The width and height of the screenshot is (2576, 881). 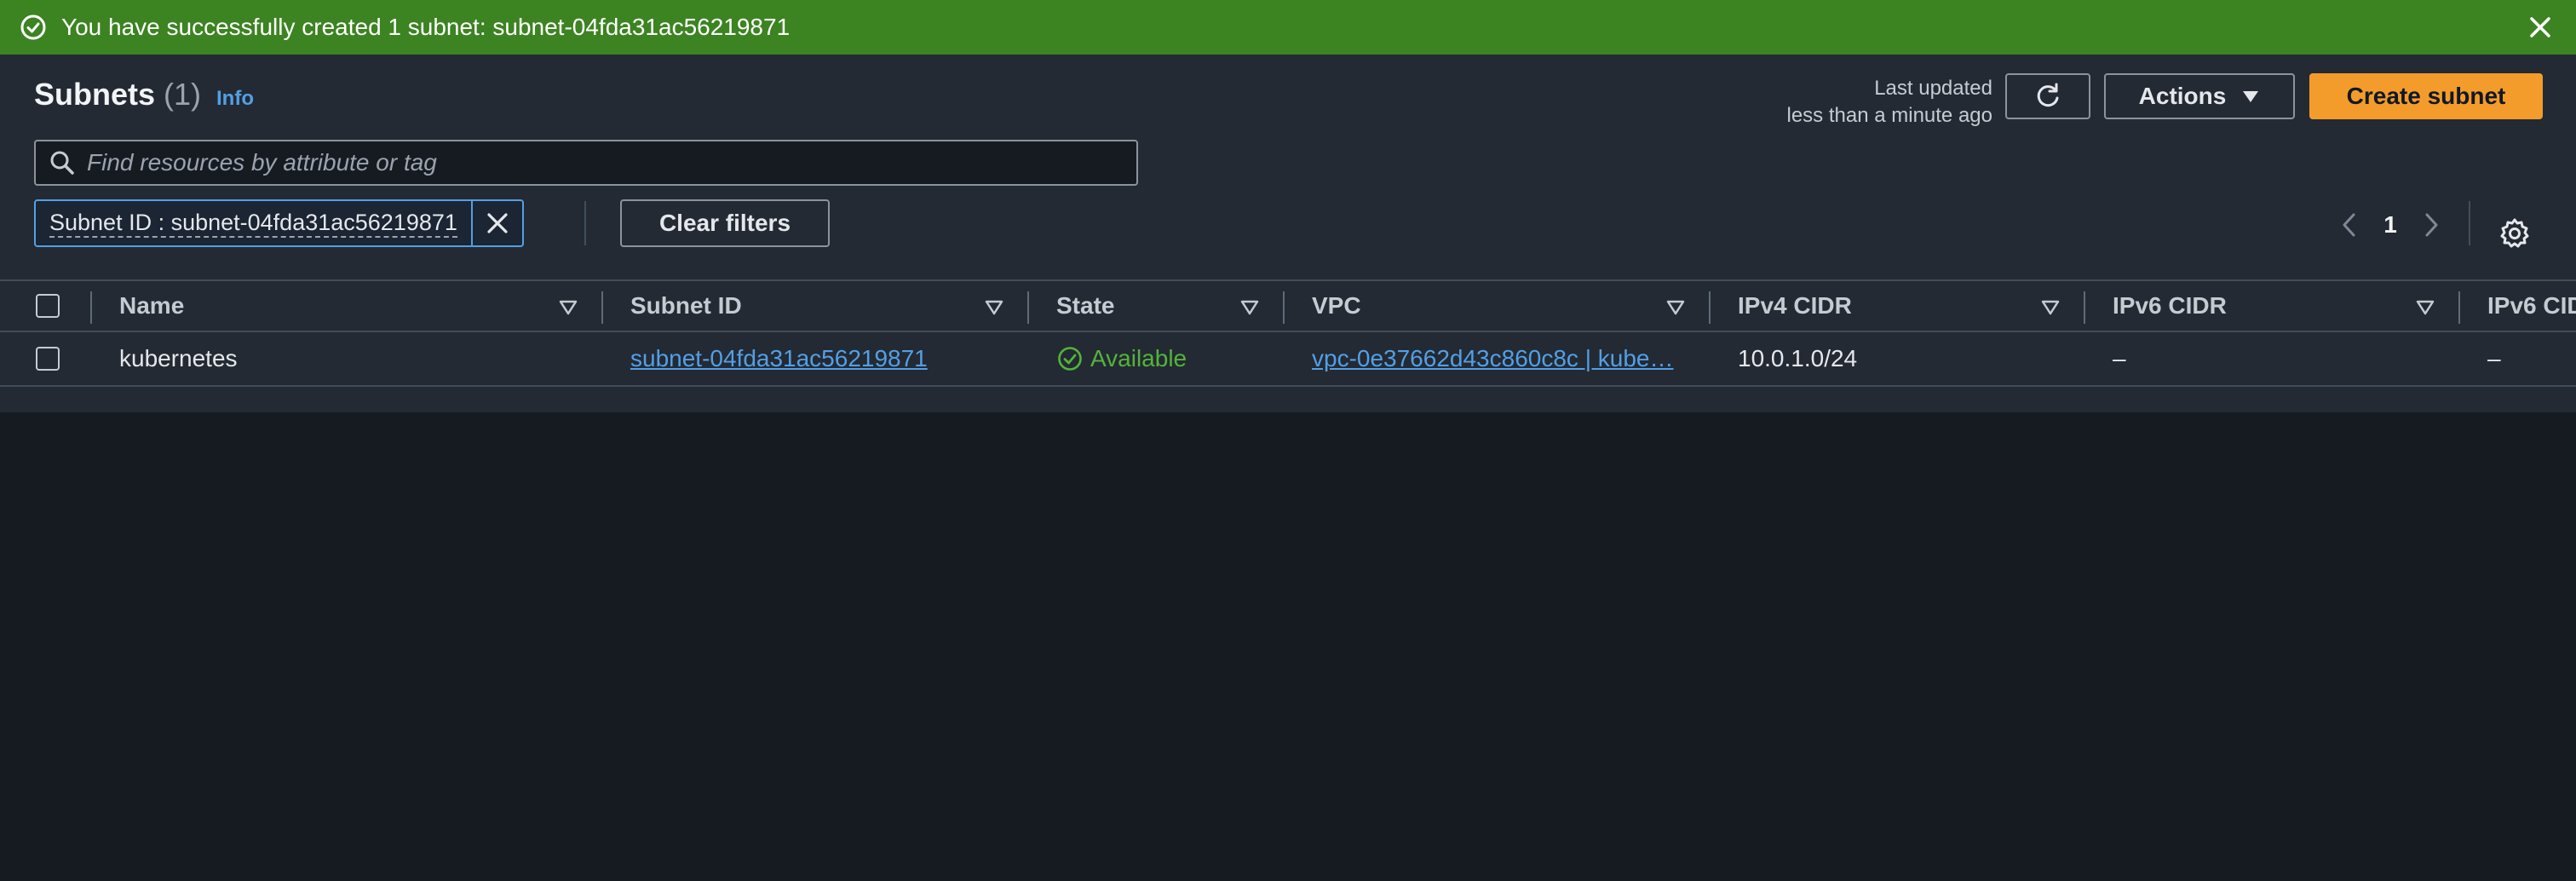 What do you see at coordinates (255, 223) in the screenshot?
I see `filter-token-label: Subnet ID : subnet-04fda31ac56219871` at bounding box center [255, 223].